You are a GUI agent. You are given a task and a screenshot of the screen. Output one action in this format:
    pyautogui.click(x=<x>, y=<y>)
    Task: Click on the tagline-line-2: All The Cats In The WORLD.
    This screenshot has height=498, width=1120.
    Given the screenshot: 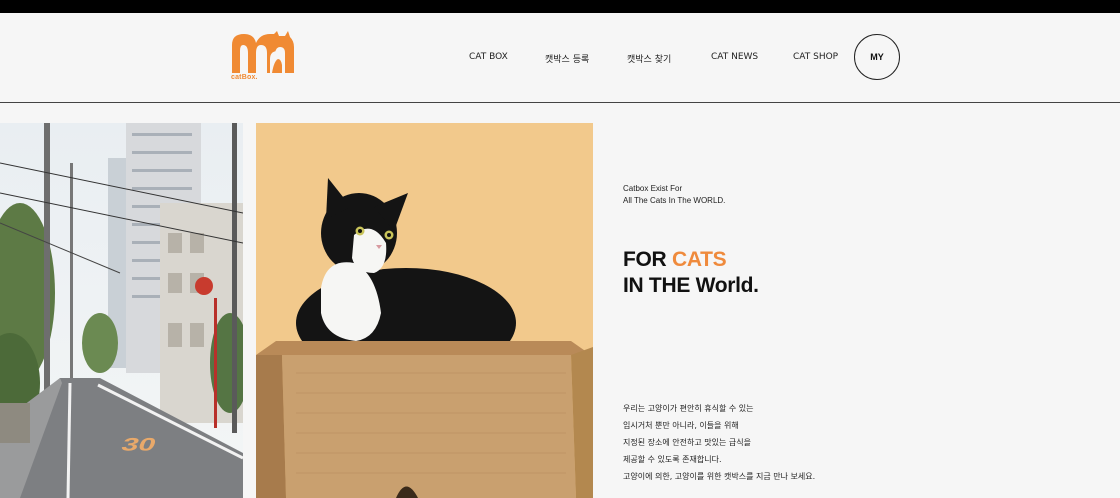 What is the action you would take?
    pyautogui.click(x=674, y=200)
    